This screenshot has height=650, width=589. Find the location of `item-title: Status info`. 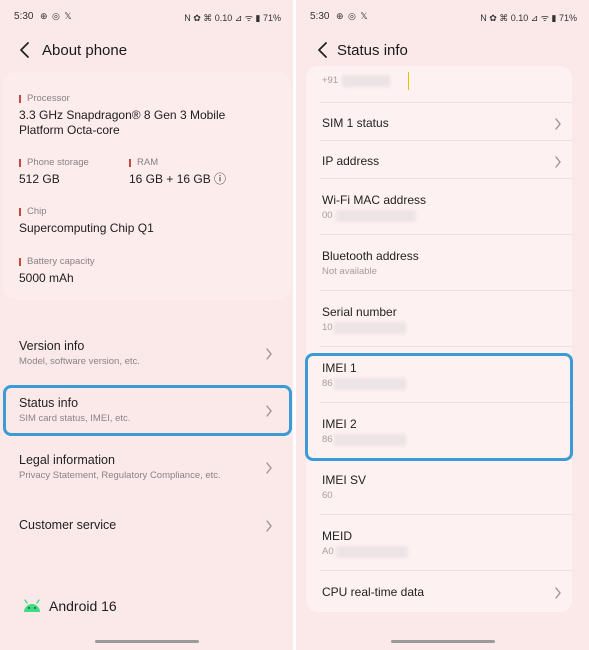

item-title: Status info is located at coordinates (49, 403).